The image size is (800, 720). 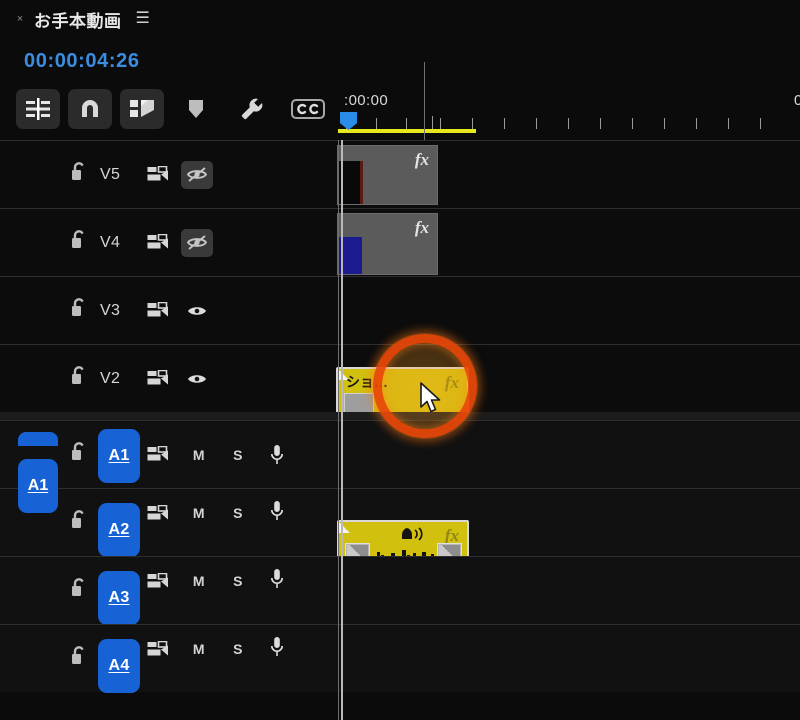 I want to click on track-header-v2: V2, so click(x=168, y=378).